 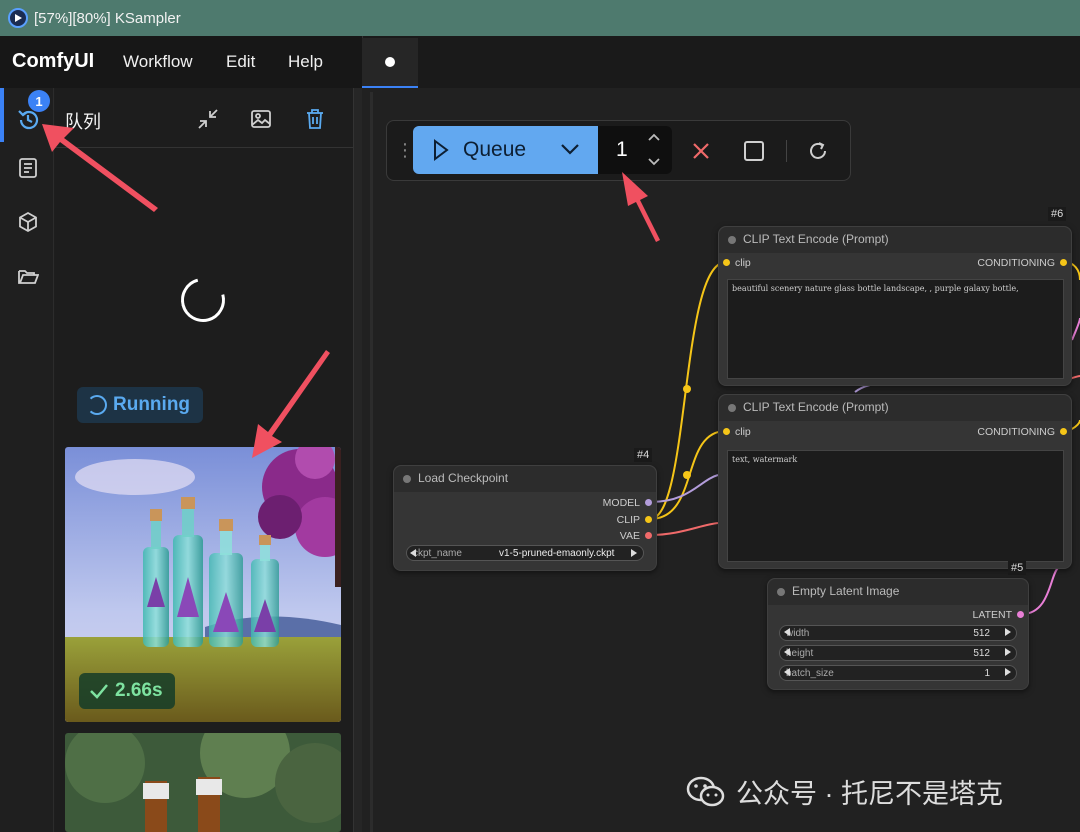 I want to click on wechat-logo-icon, so click(x=705, y=791).